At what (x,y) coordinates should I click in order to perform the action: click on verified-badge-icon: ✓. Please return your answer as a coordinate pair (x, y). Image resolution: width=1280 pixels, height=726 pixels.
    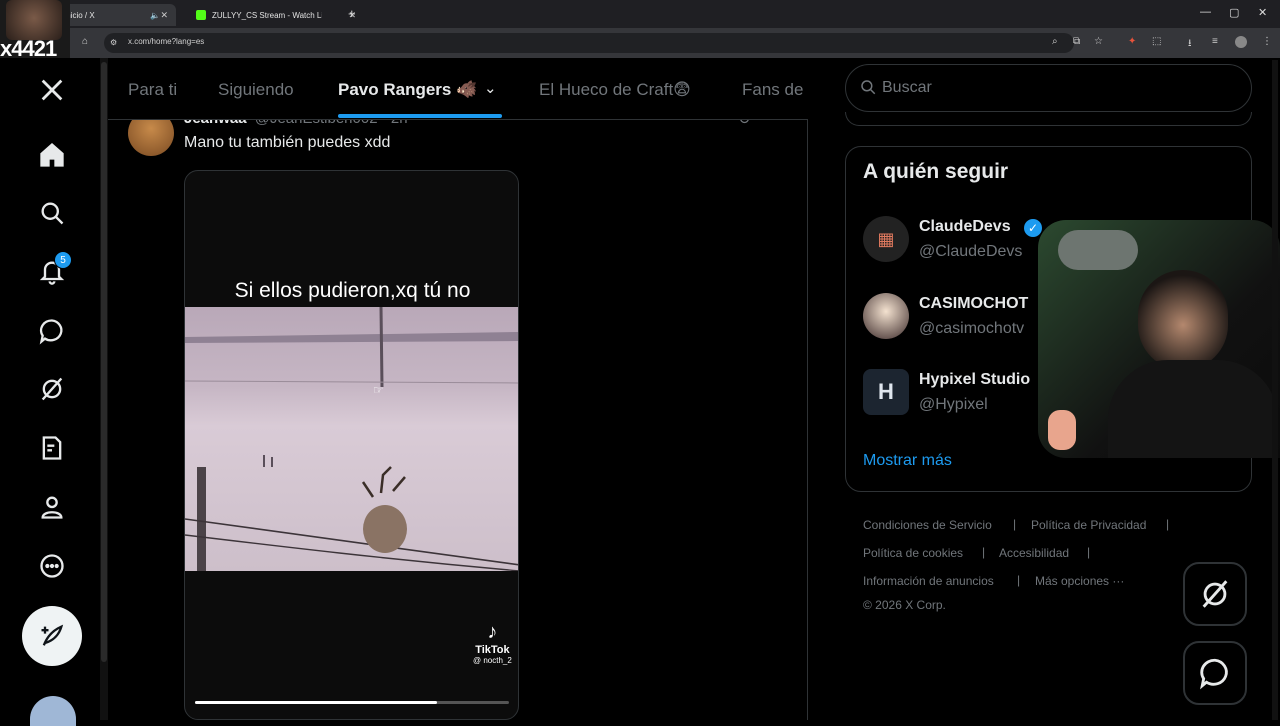
    Looking at the image, I should click on (1033, 228).